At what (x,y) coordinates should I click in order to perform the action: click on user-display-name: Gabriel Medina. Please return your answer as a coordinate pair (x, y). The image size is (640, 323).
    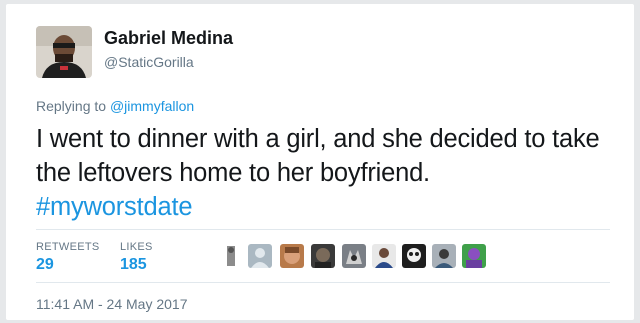
    Looking at the image, I should click on (168, 38).